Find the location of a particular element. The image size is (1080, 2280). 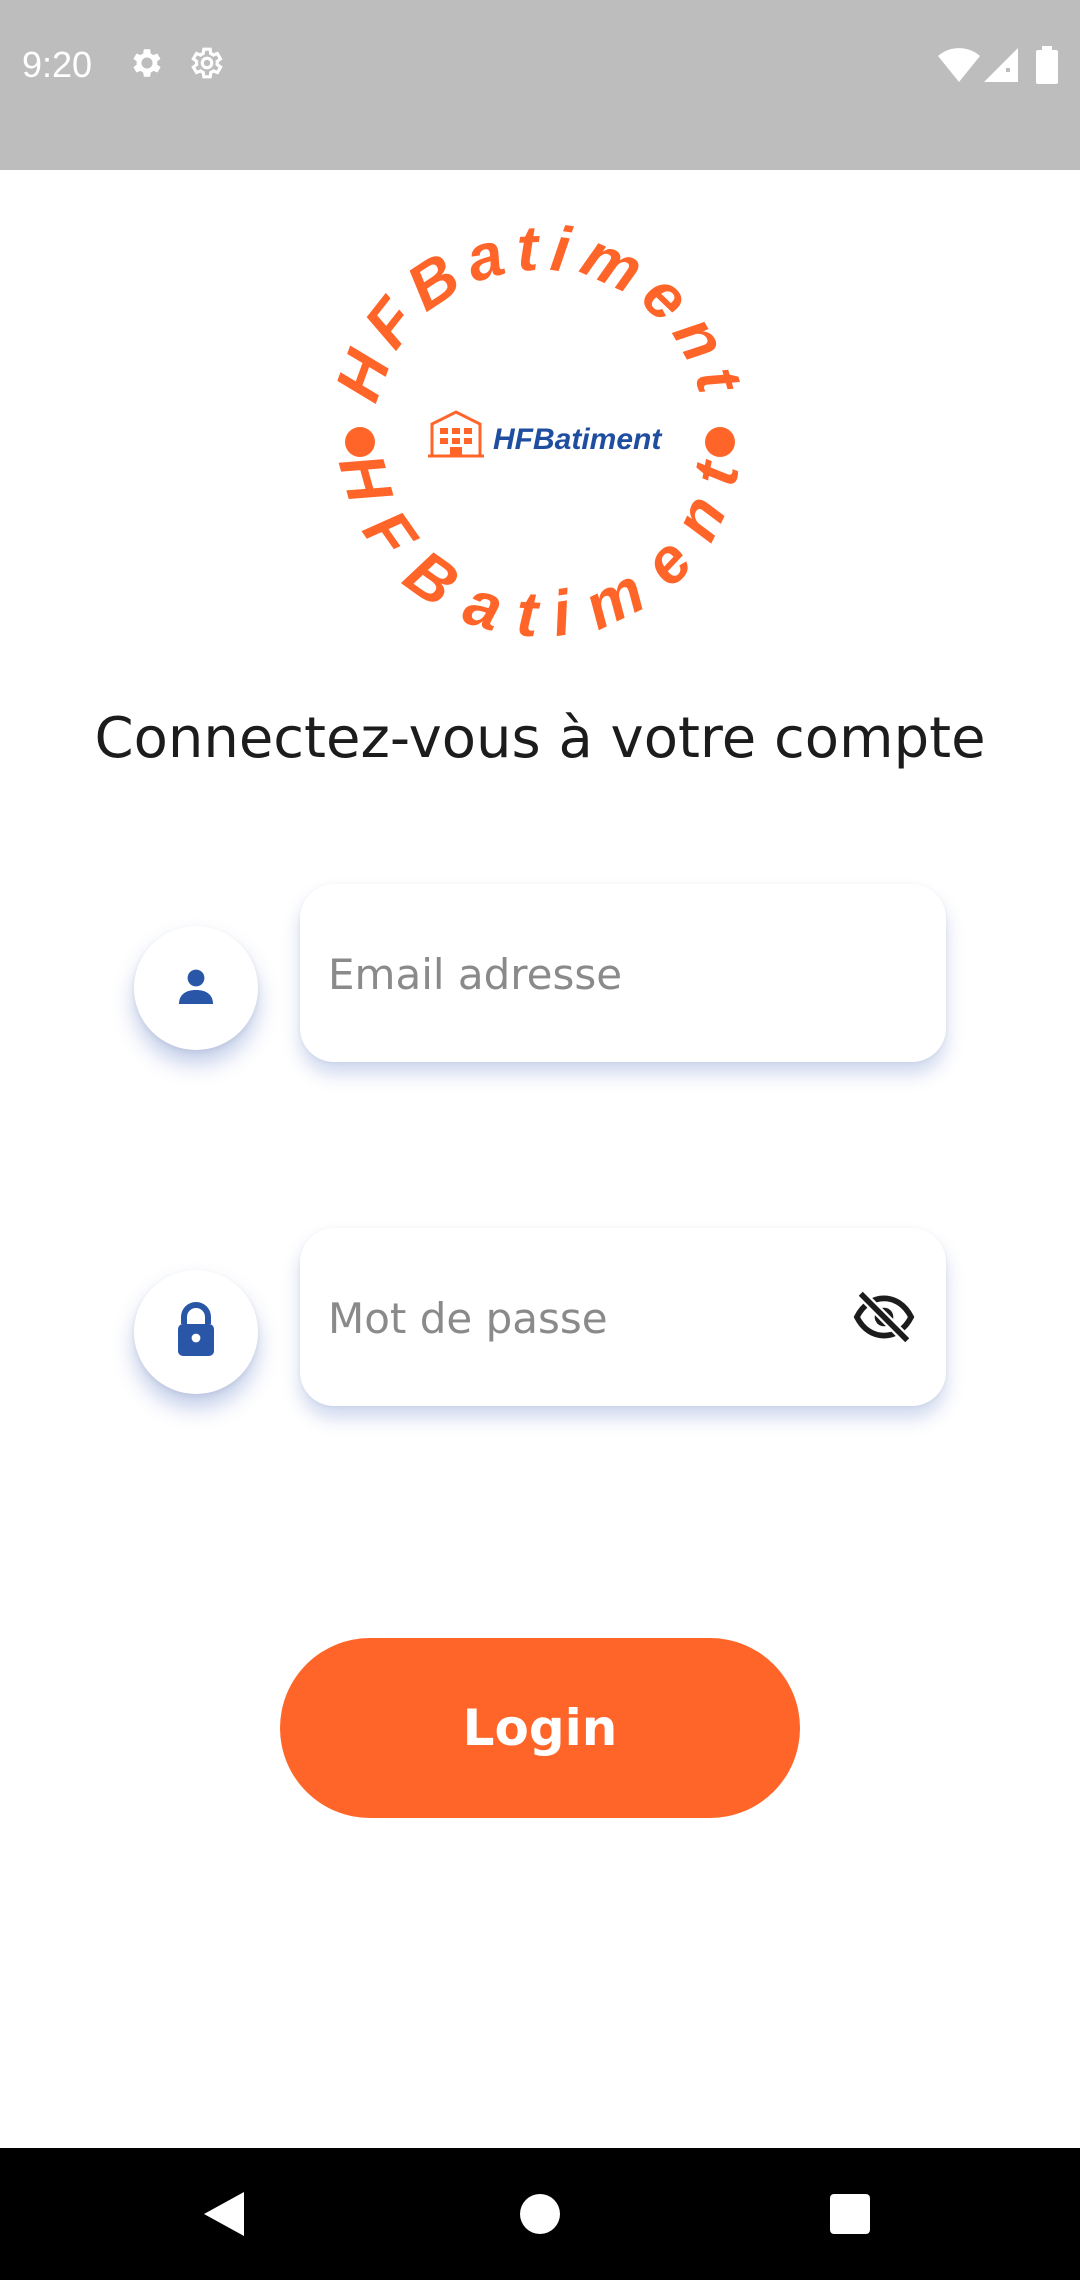

navigation-bar is located at coordinates (540, 2214).